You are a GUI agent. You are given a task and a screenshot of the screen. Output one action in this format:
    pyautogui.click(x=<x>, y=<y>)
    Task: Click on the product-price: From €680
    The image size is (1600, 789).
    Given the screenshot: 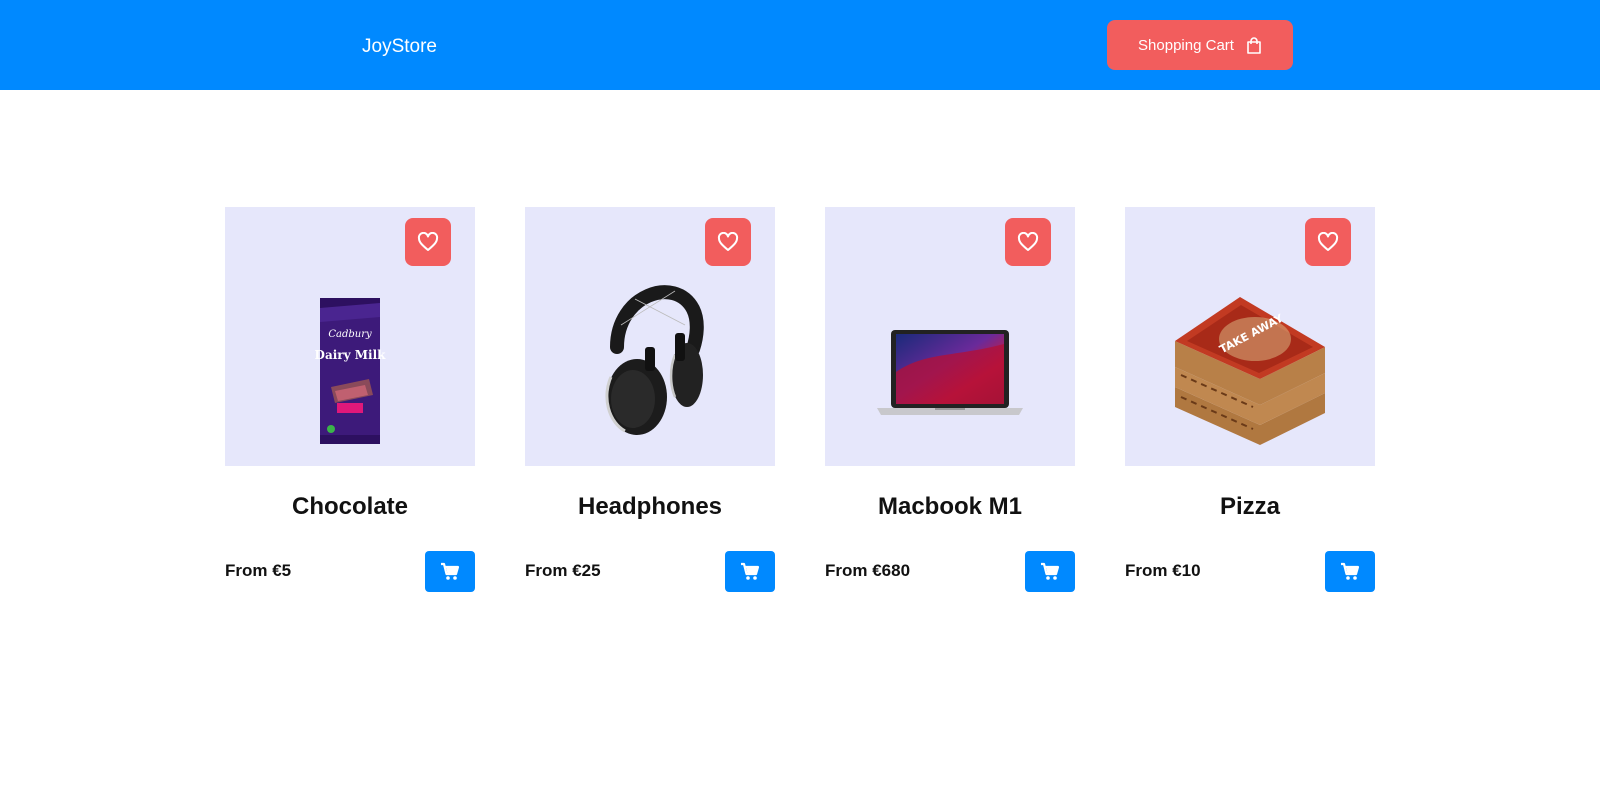 What is the action you would take?
    pyautogui.click(x=868, y=570)
    